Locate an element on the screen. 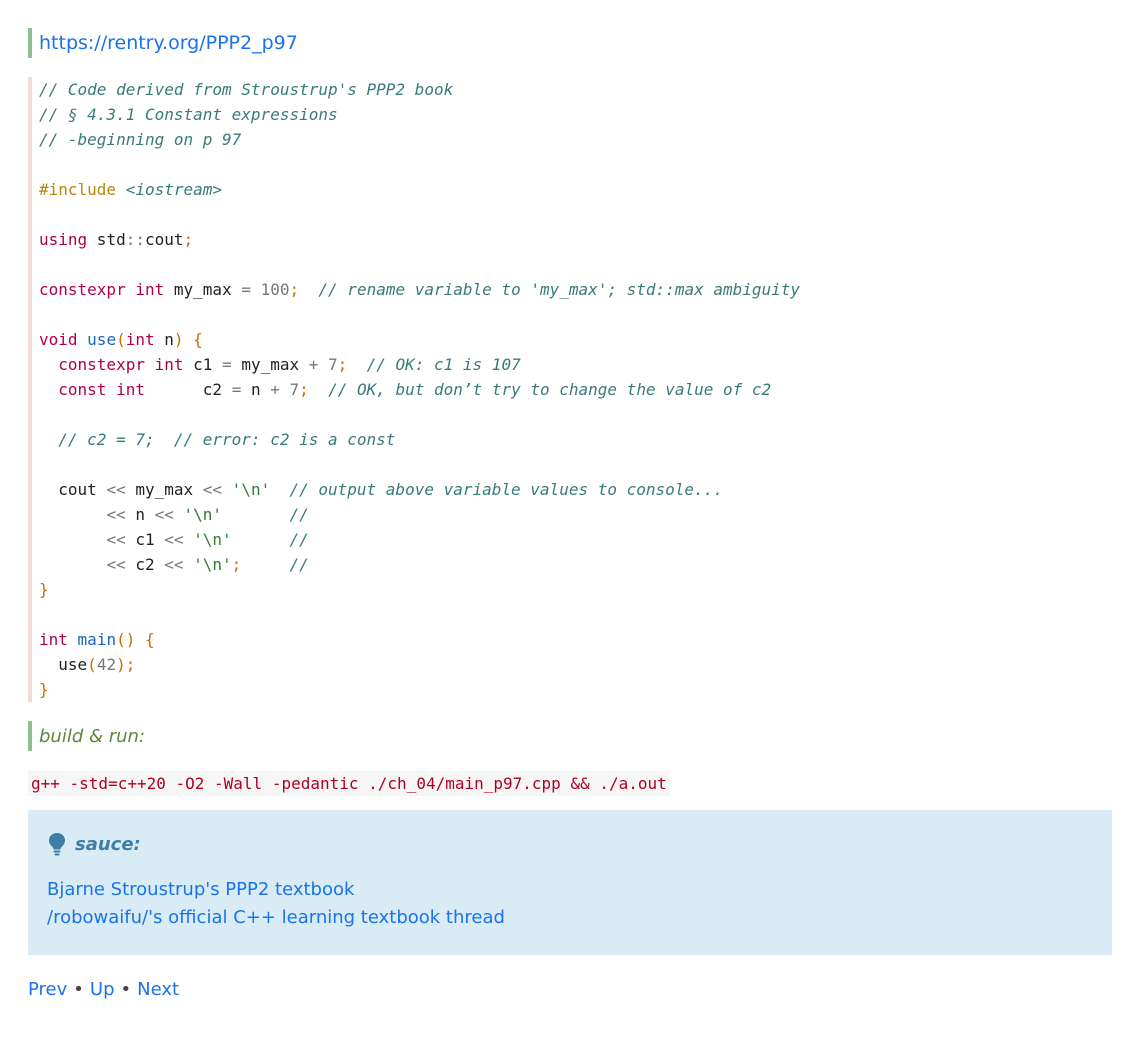 The height and width of the screenshot is (1037, 1140). code-line: << c2 << '\n'; // is located at coordinates (575, 564).